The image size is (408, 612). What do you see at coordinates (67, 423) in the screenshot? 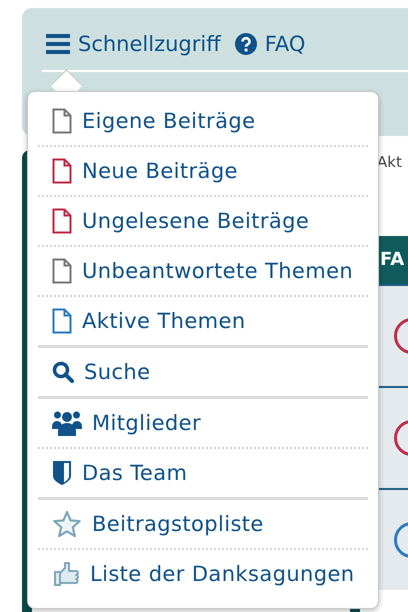
I see `people-icon` at bounding box center [67, 423].